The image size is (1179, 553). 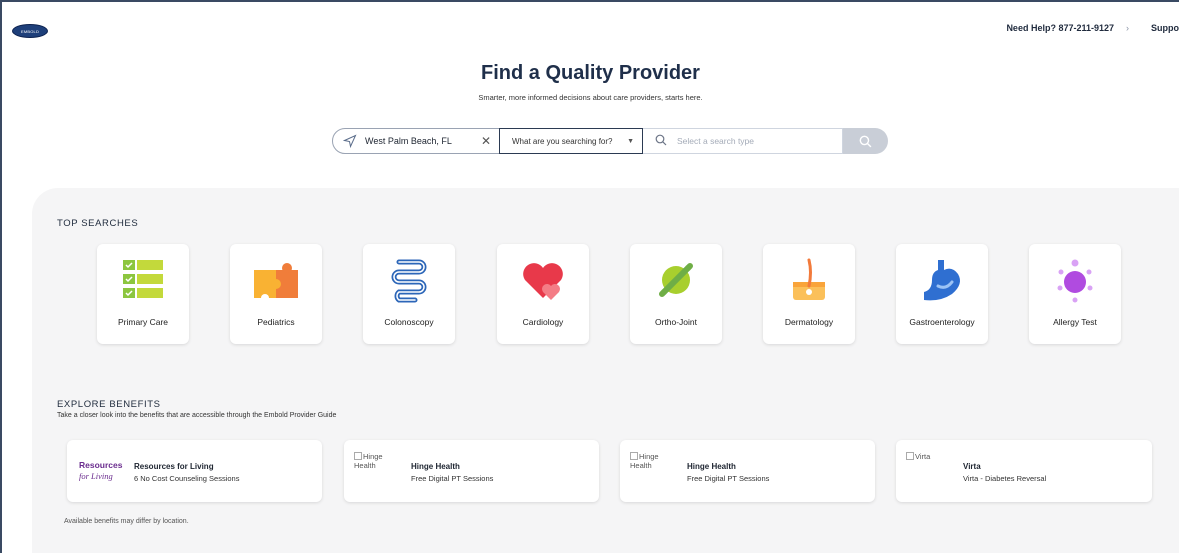 I want to click on logo-line-2: for Living, so click(x=96, y=476).